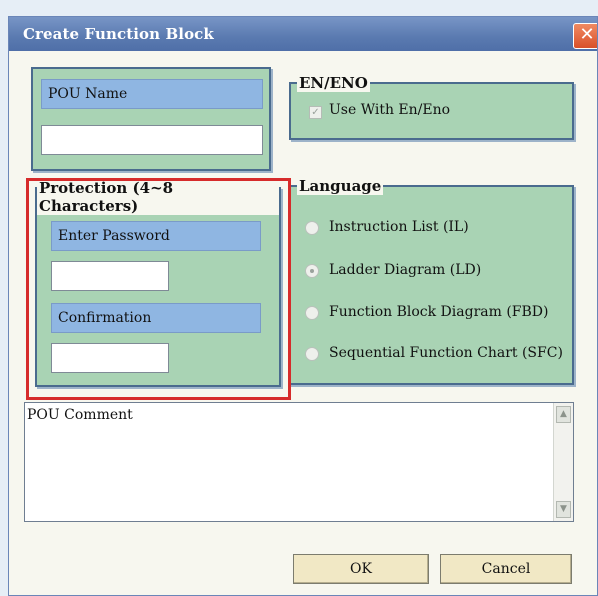 The width and height of the screenshot is (598, 596). Describe the element at coordinates (506, 569) in the screenshot. I see `cancel-button: Cancel` at that location.